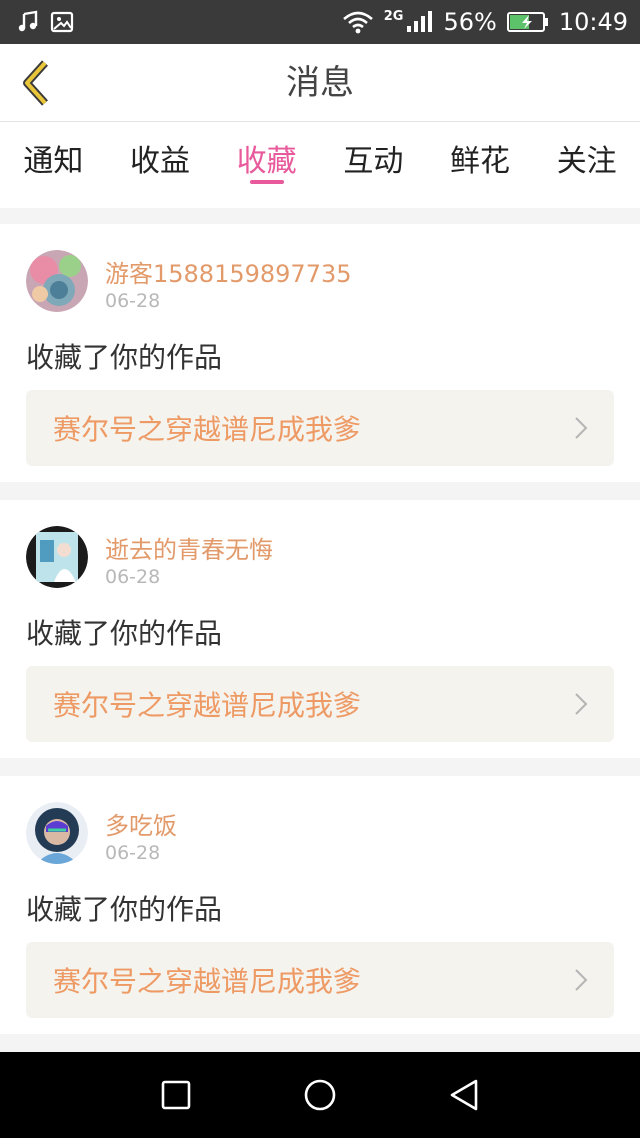  What do you see at coordinates (160, 161) in the screenshot?
I see `tab-label: 收益` at bounding box center [160, 161].